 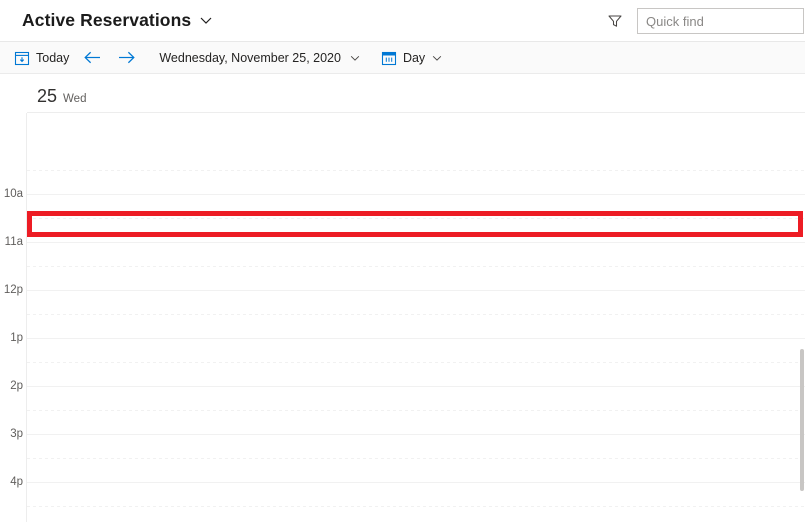 I want to click on hour-label: 4p, so click(x=16, y=482).